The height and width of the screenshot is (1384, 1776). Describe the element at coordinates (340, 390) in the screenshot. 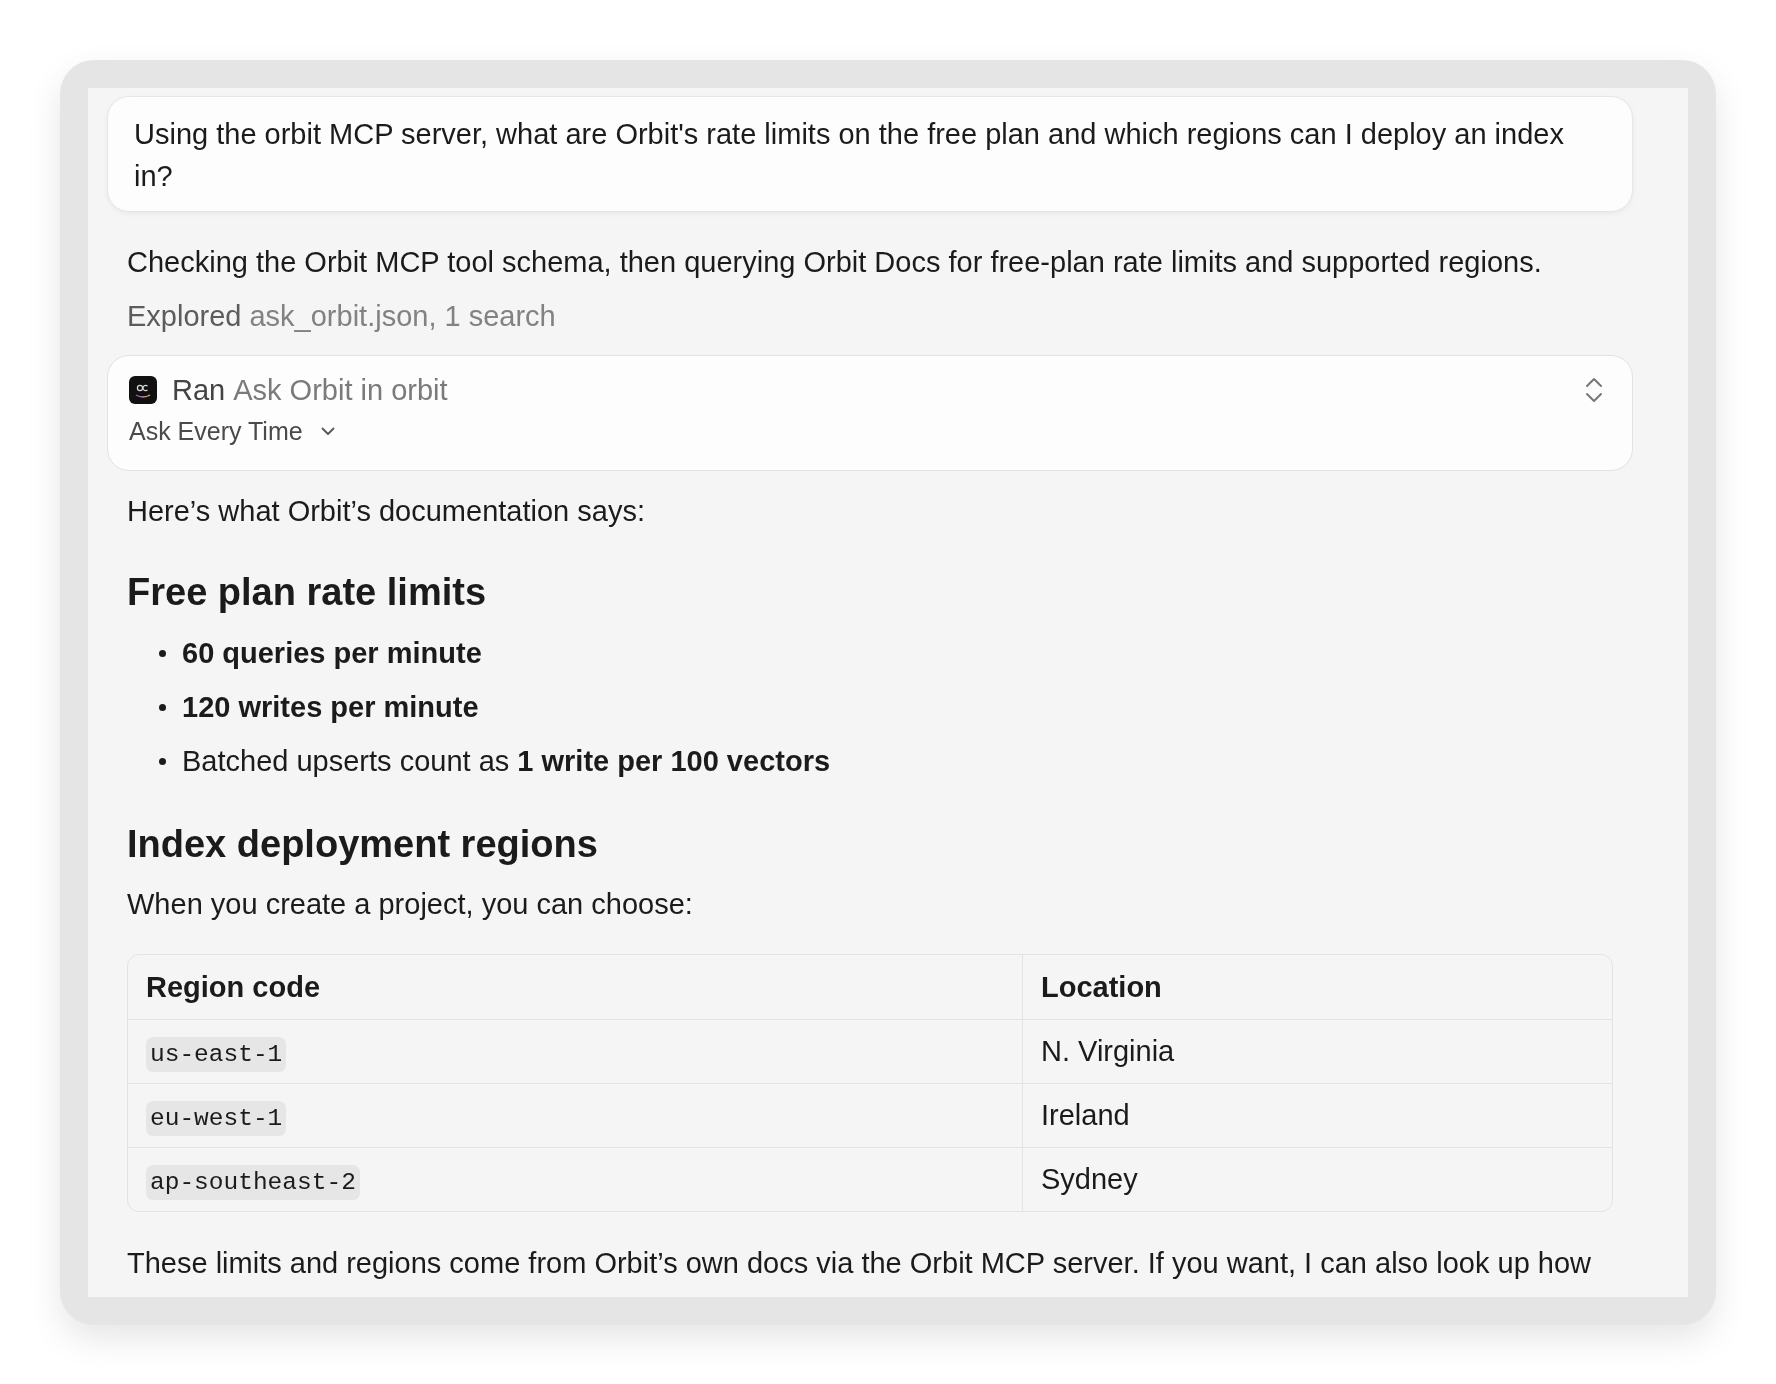

I see `tool-call-name: Ask Orbit in orbit` at that location.